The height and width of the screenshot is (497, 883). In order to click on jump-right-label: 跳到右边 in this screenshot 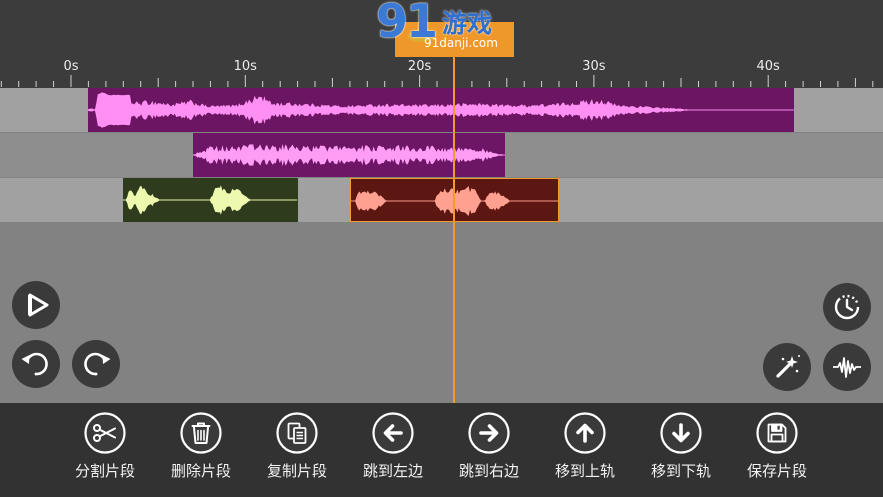, I will do `click(488, 471)`.